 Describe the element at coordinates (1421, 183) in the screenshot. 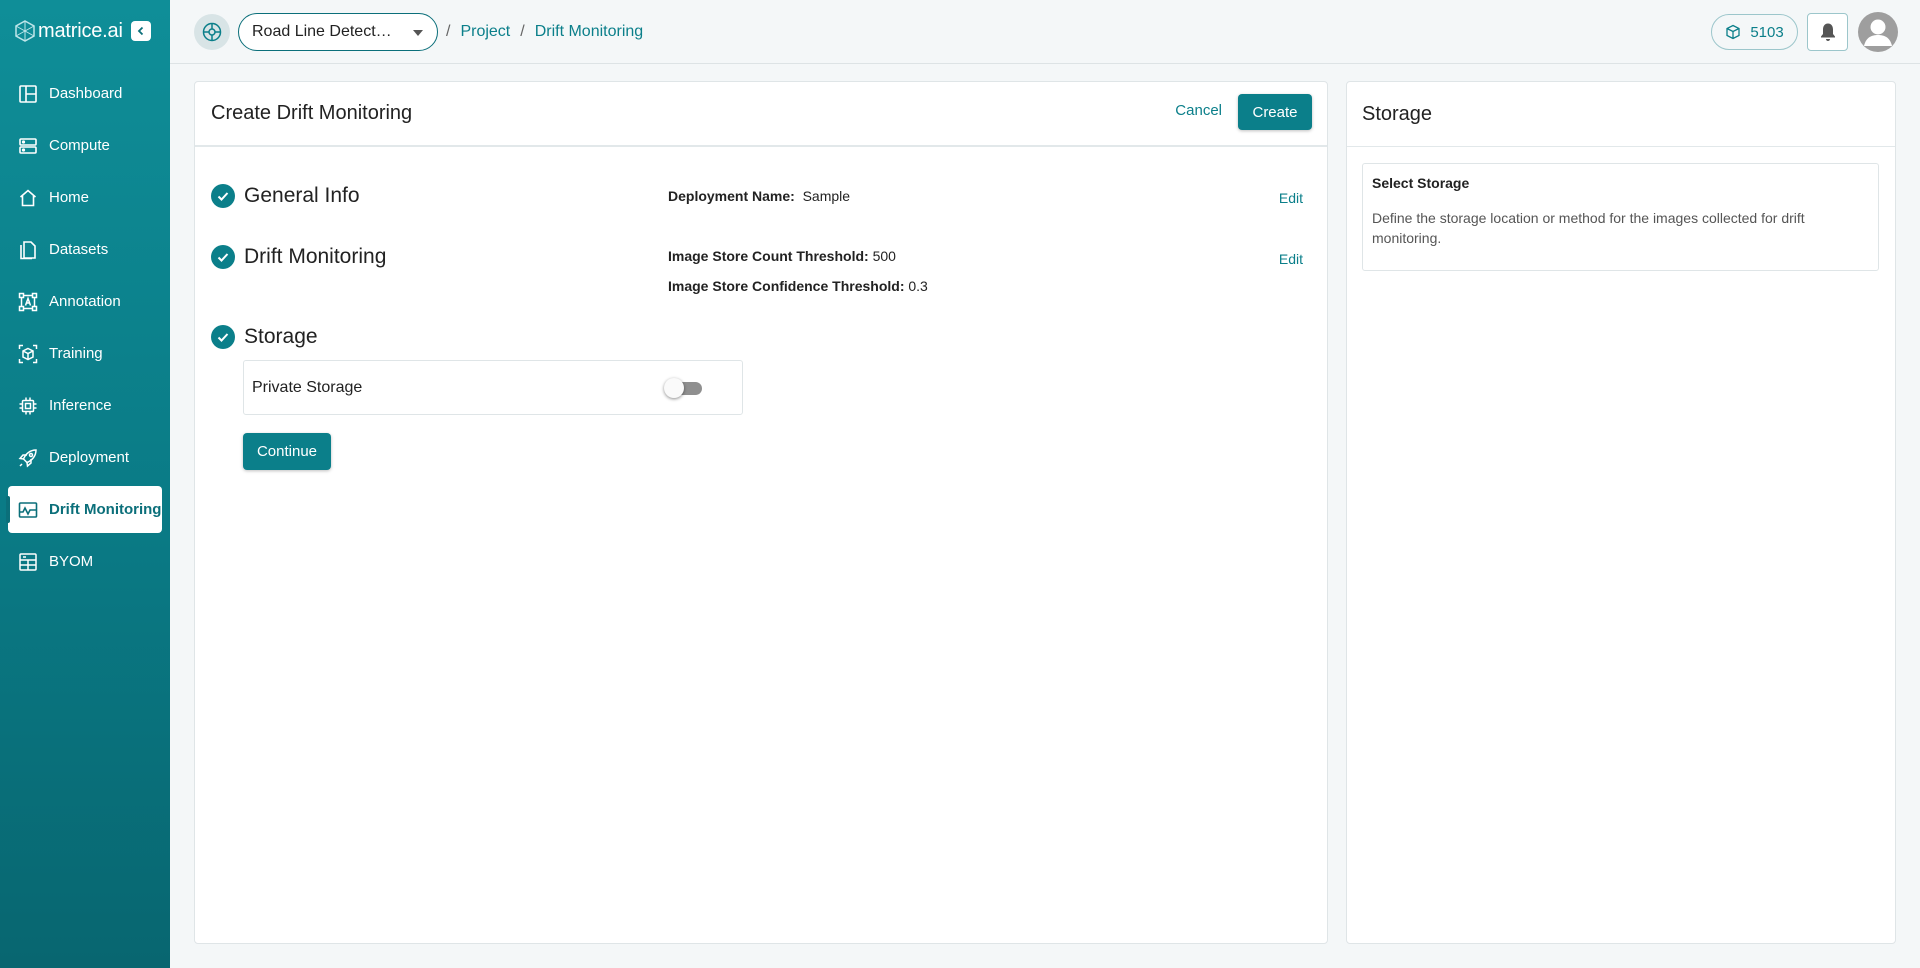

I see `info-title: Select Storage` at that location.